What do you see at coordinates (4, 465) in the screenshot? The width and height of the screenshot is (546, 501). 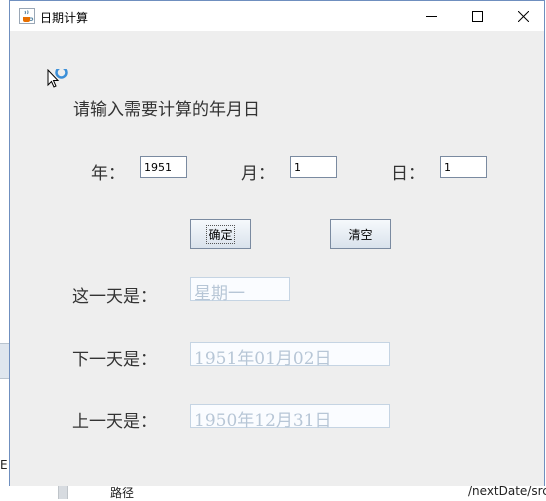 I see `background-app-char: E` at bounding box center [4, 465].